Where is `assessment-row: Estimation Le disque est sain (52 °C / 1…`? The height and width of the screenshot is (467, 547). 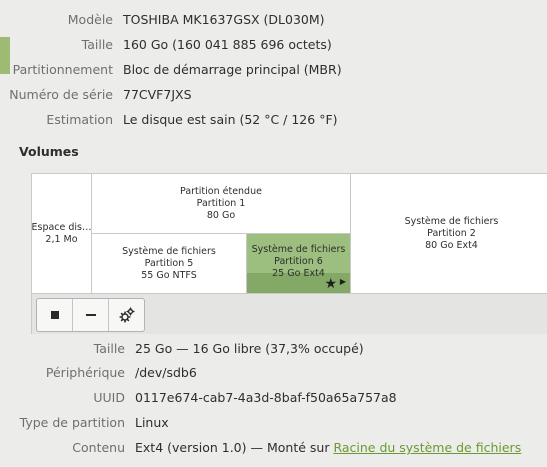 assessment-row: Estimation Le disque est sain (52 °C / 1… is located at coordinates (273, 120).